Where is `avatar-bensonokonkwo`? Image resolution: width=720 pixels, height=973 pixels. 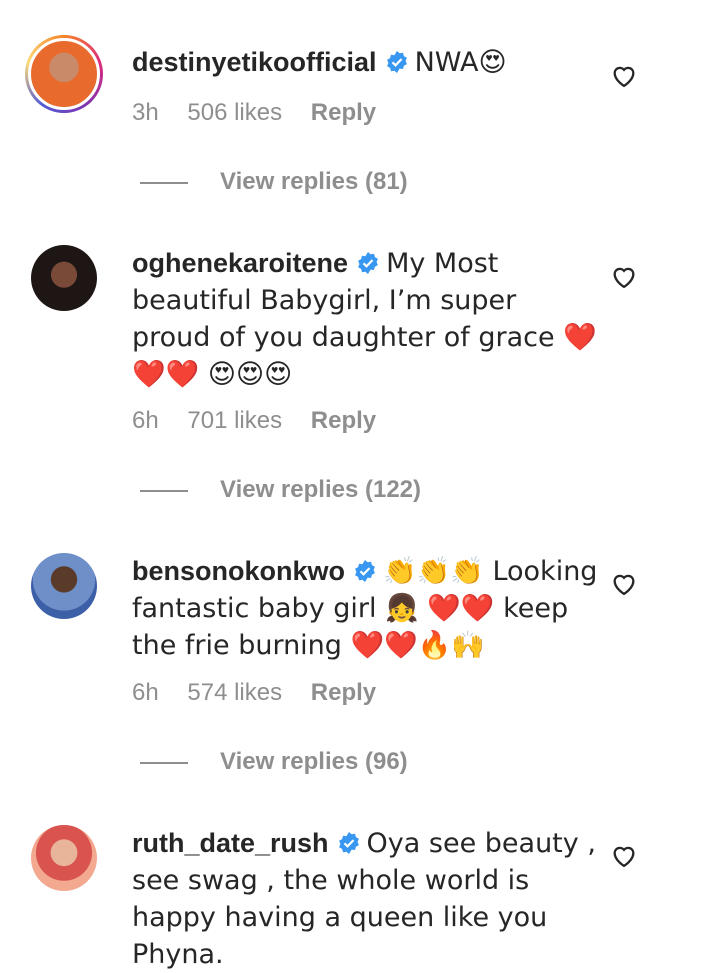
avatar-bensonokonkwo is located at coordinates (64, 586).